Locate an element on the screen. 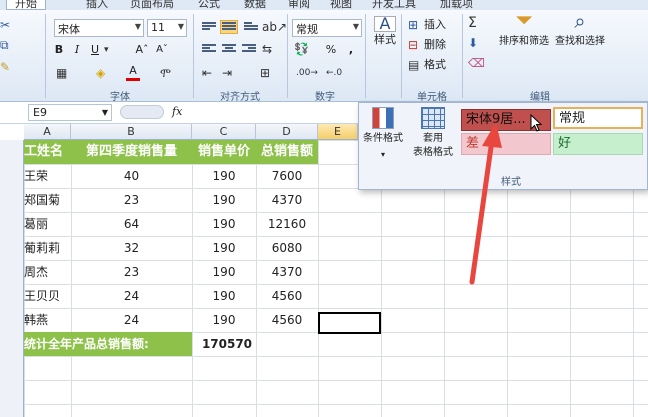 The height and width of the screenshot is (417, 648). decrease-font-button: Aˇ is located at coordinates (162, 50).